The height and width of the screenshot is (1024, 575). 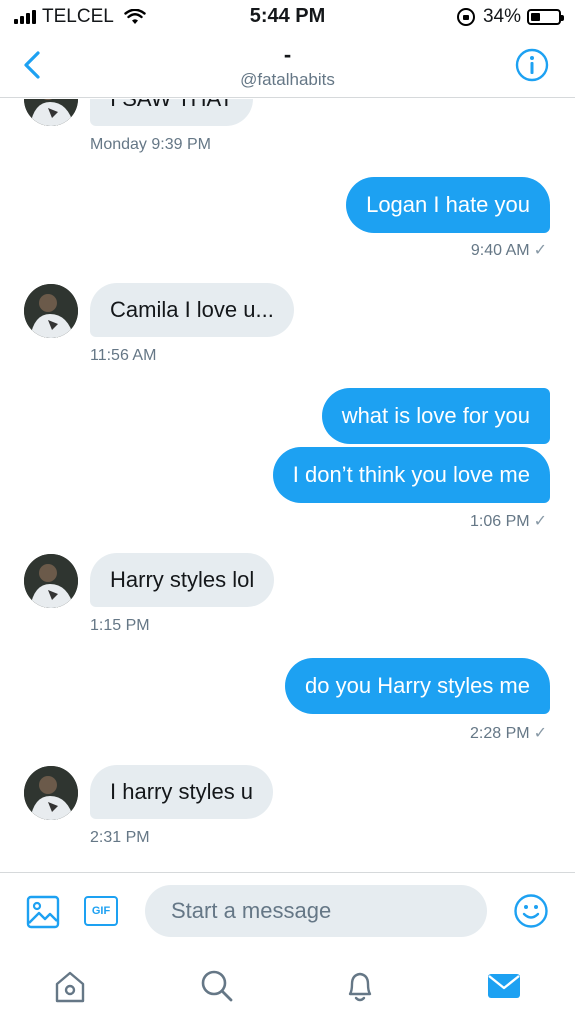 I want to click on message-bubble-incoming: I SAW THAT, so click(x=172, y=112).